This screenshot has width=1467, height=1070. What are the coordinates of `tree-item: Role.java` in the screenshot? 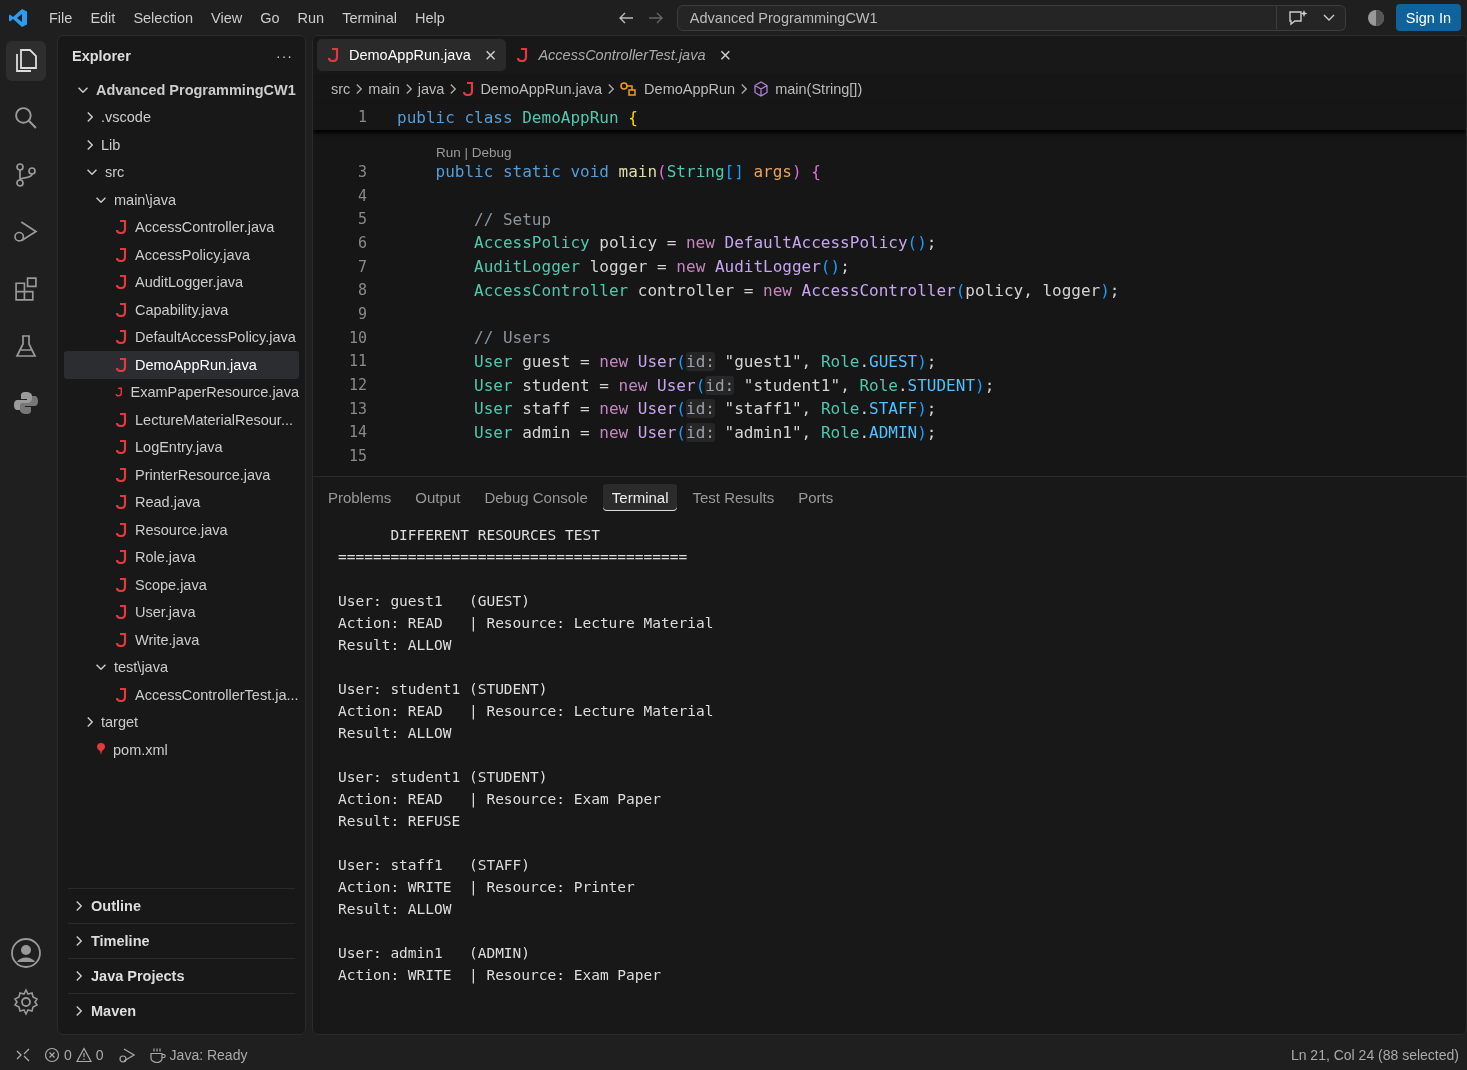 It's located at (181, 557).